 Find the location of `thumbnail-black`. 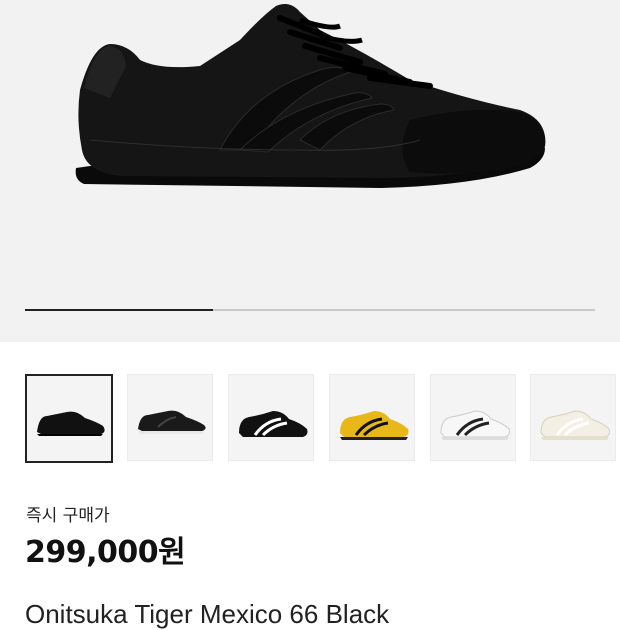

thumbnail-black is located at coordinates (69, 418).